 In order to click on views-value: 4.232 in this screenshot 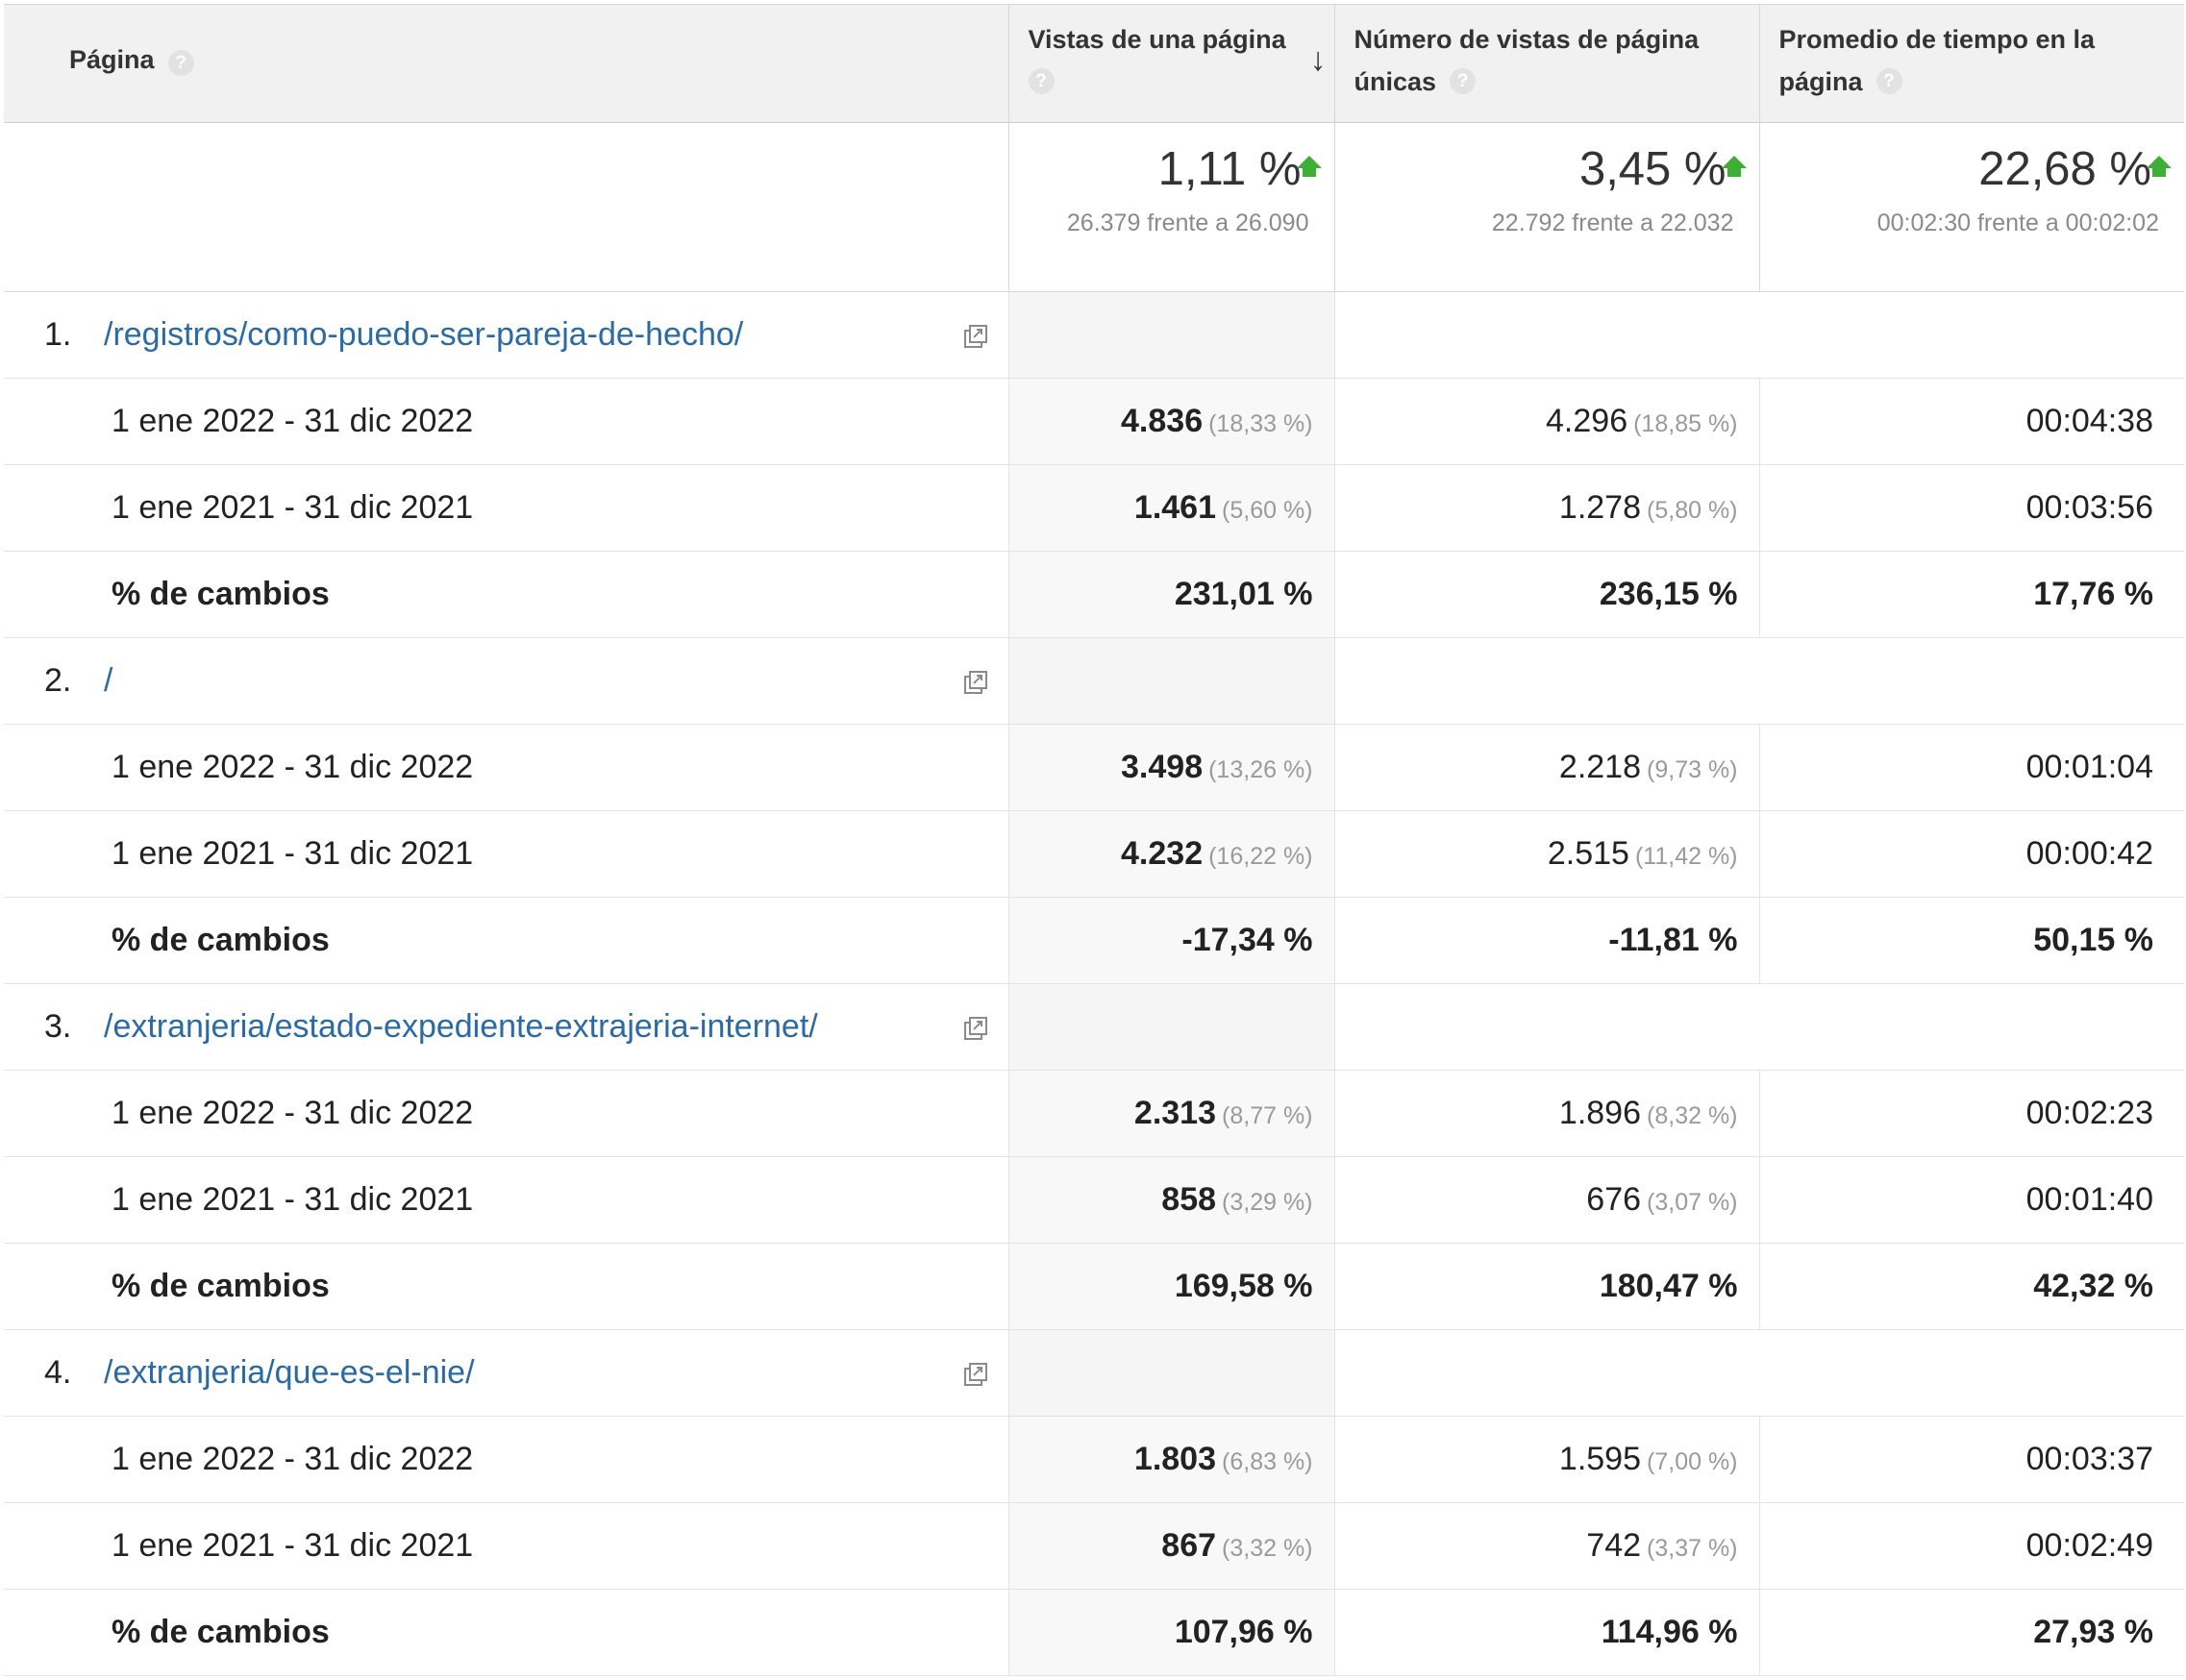, I will do `click(1162, 854)`.